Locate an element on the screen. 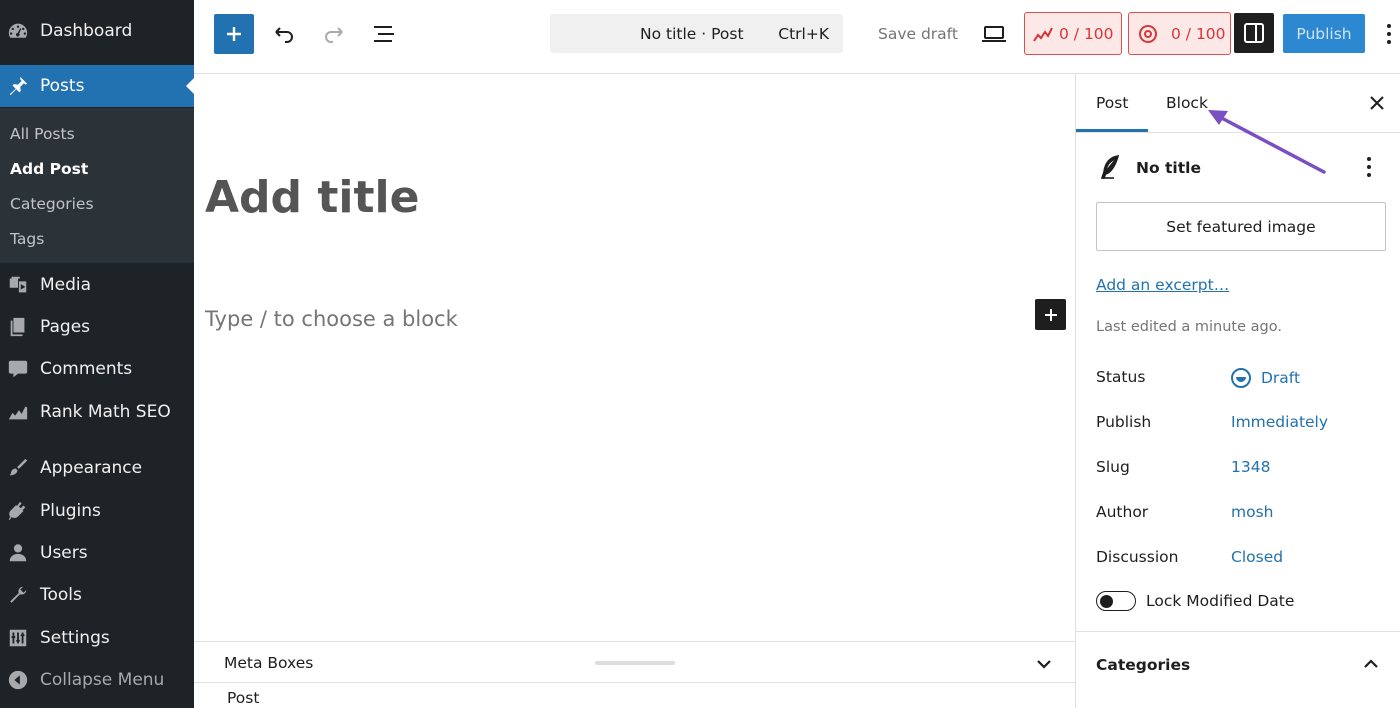 The image size is (1400, 708). menu-comments: Comments is located at coordinates (97, 369).